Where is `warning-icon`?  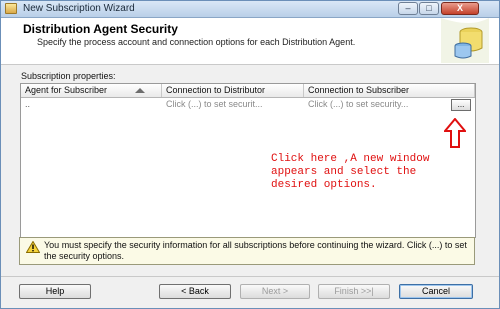
warning-icon is located at coordinates (33, 247).